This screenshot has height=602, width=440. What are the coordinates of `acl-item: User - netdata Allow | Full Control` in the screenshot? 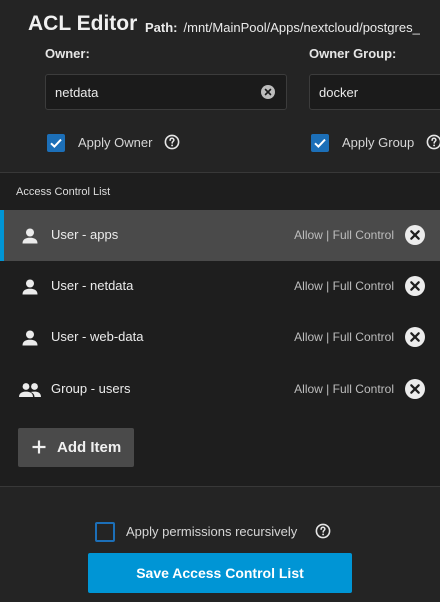 It's located at (220, 286).